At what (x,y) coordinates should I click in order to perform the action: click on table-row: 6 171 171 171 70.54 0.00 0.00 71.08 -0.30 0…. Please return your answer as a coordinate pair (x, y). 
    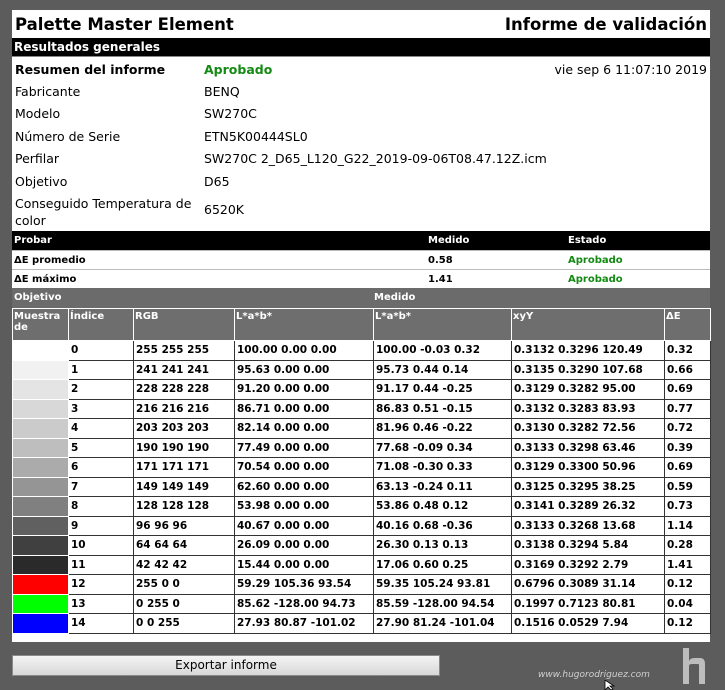
    Looking at the image, I should click on (361, 467).